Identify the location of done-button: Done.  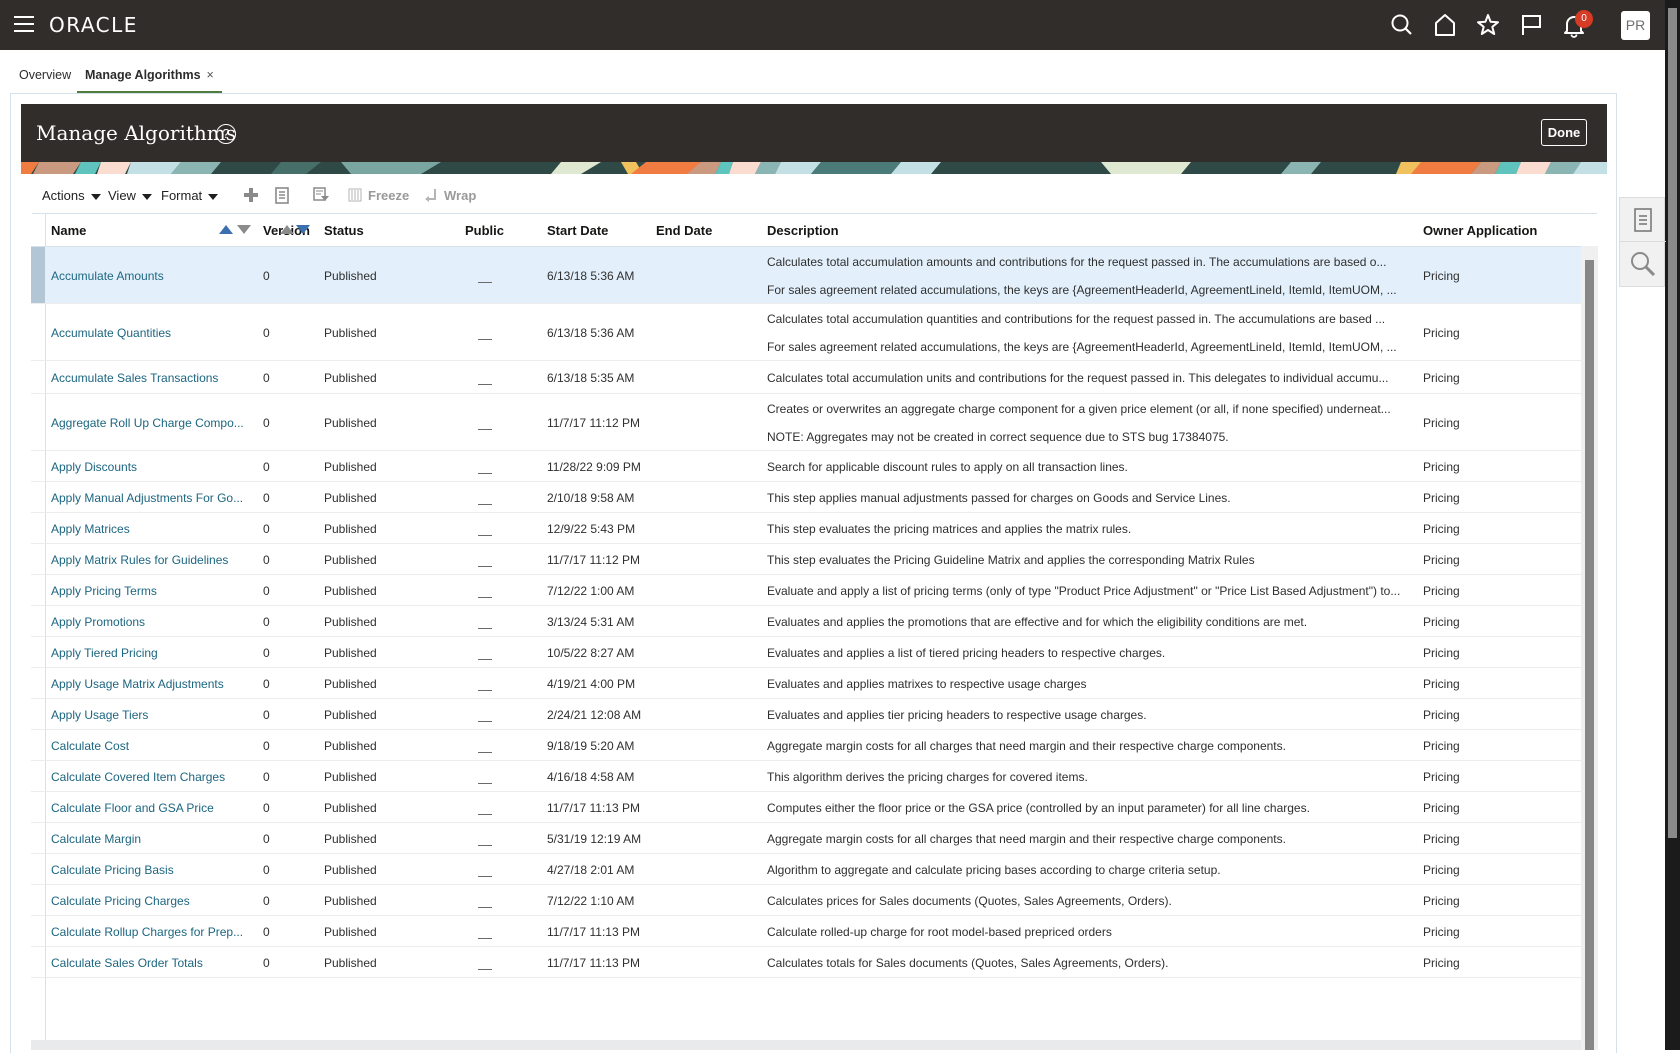
(1564, 132).